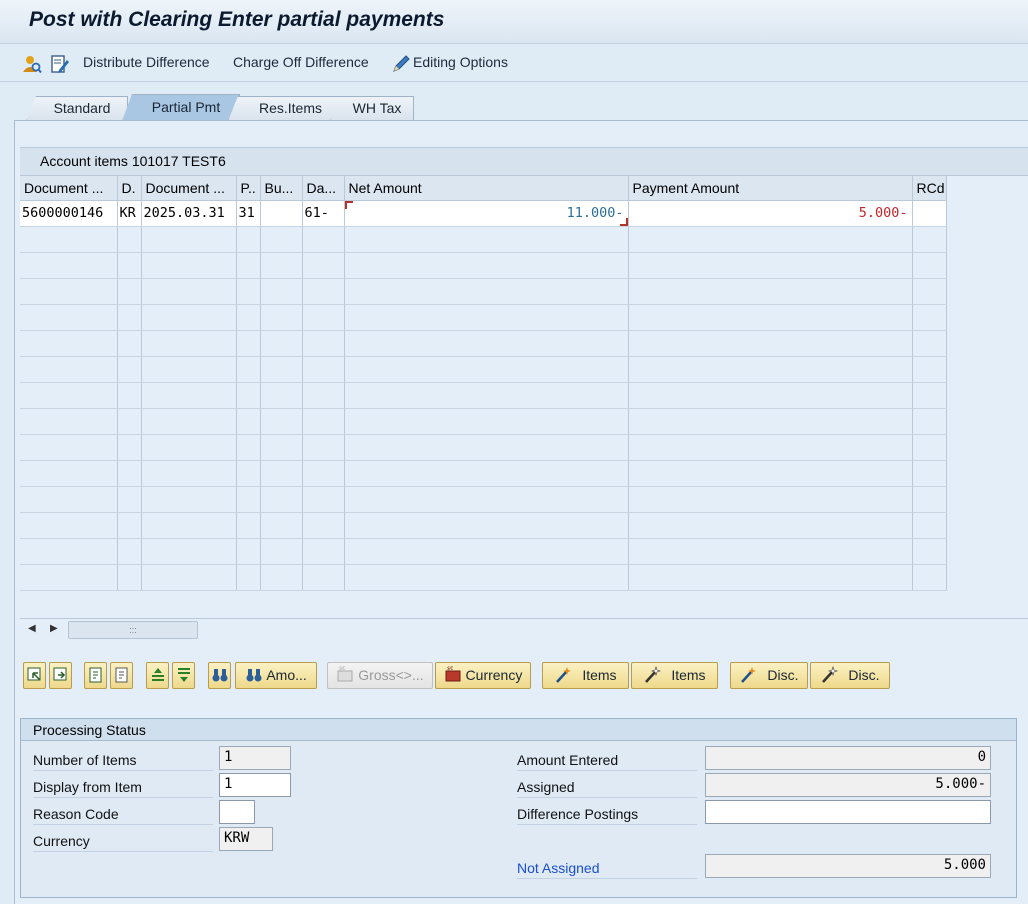  Describe the element at coordinates (848, 785) in the screenshot. I see `assigned-field: 5.000-` at that location.